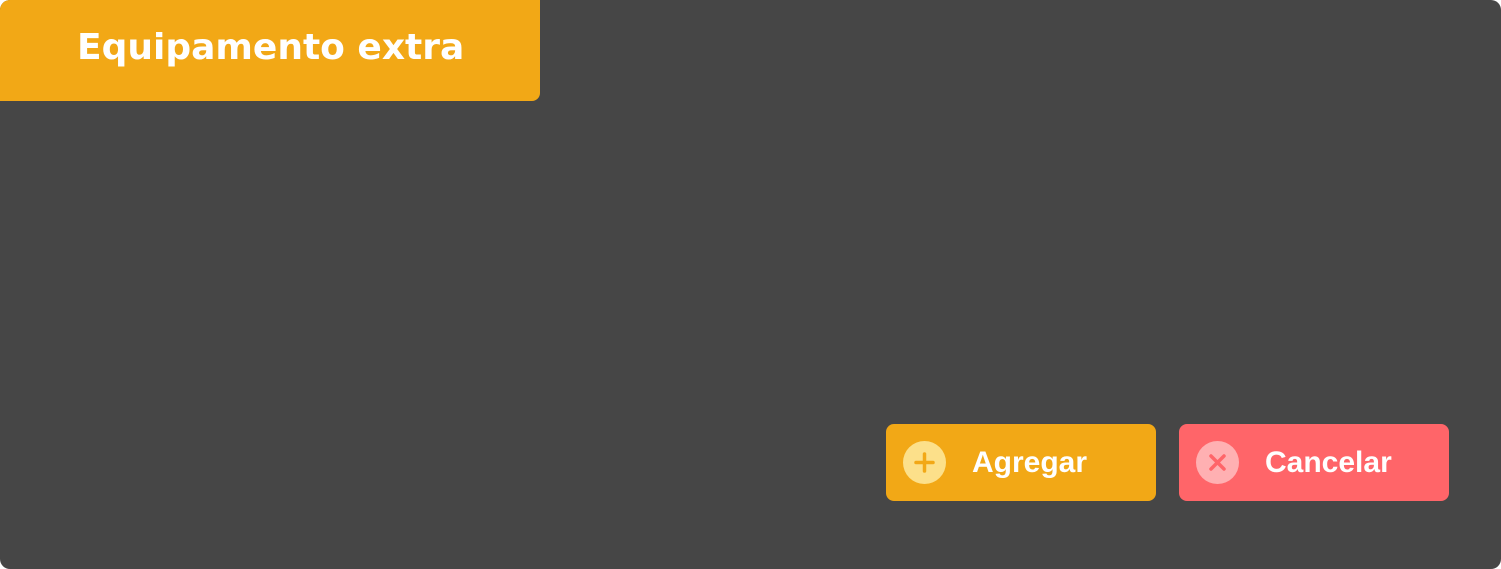 The image size is (1501, 569). I want to click on plus-icon, so click(924, 462).